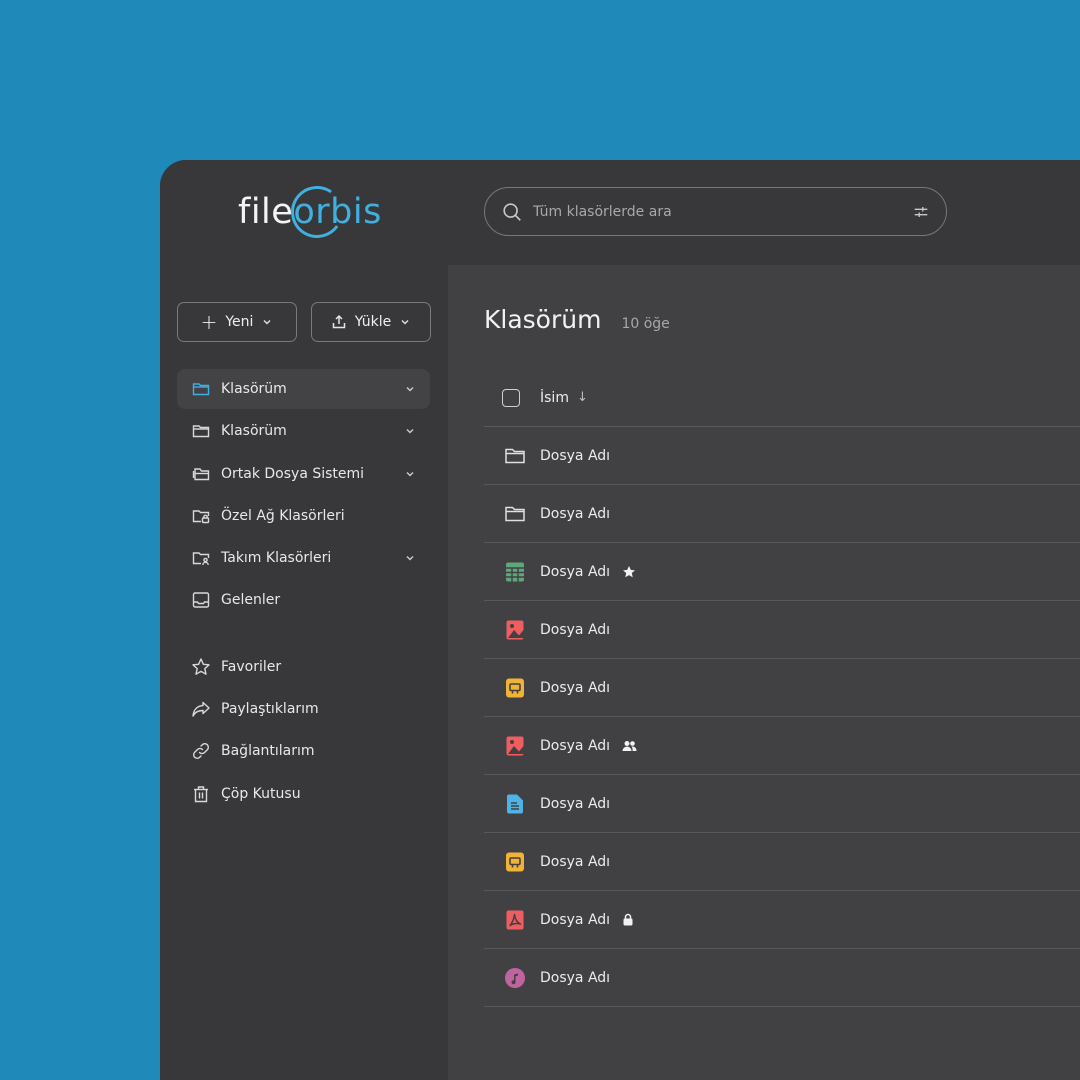 The width and height of the screenshot is (1080, 1080). I want to click on sidebar-item-cop-kutusu: Çöp Kutusu, so click(303, 794).